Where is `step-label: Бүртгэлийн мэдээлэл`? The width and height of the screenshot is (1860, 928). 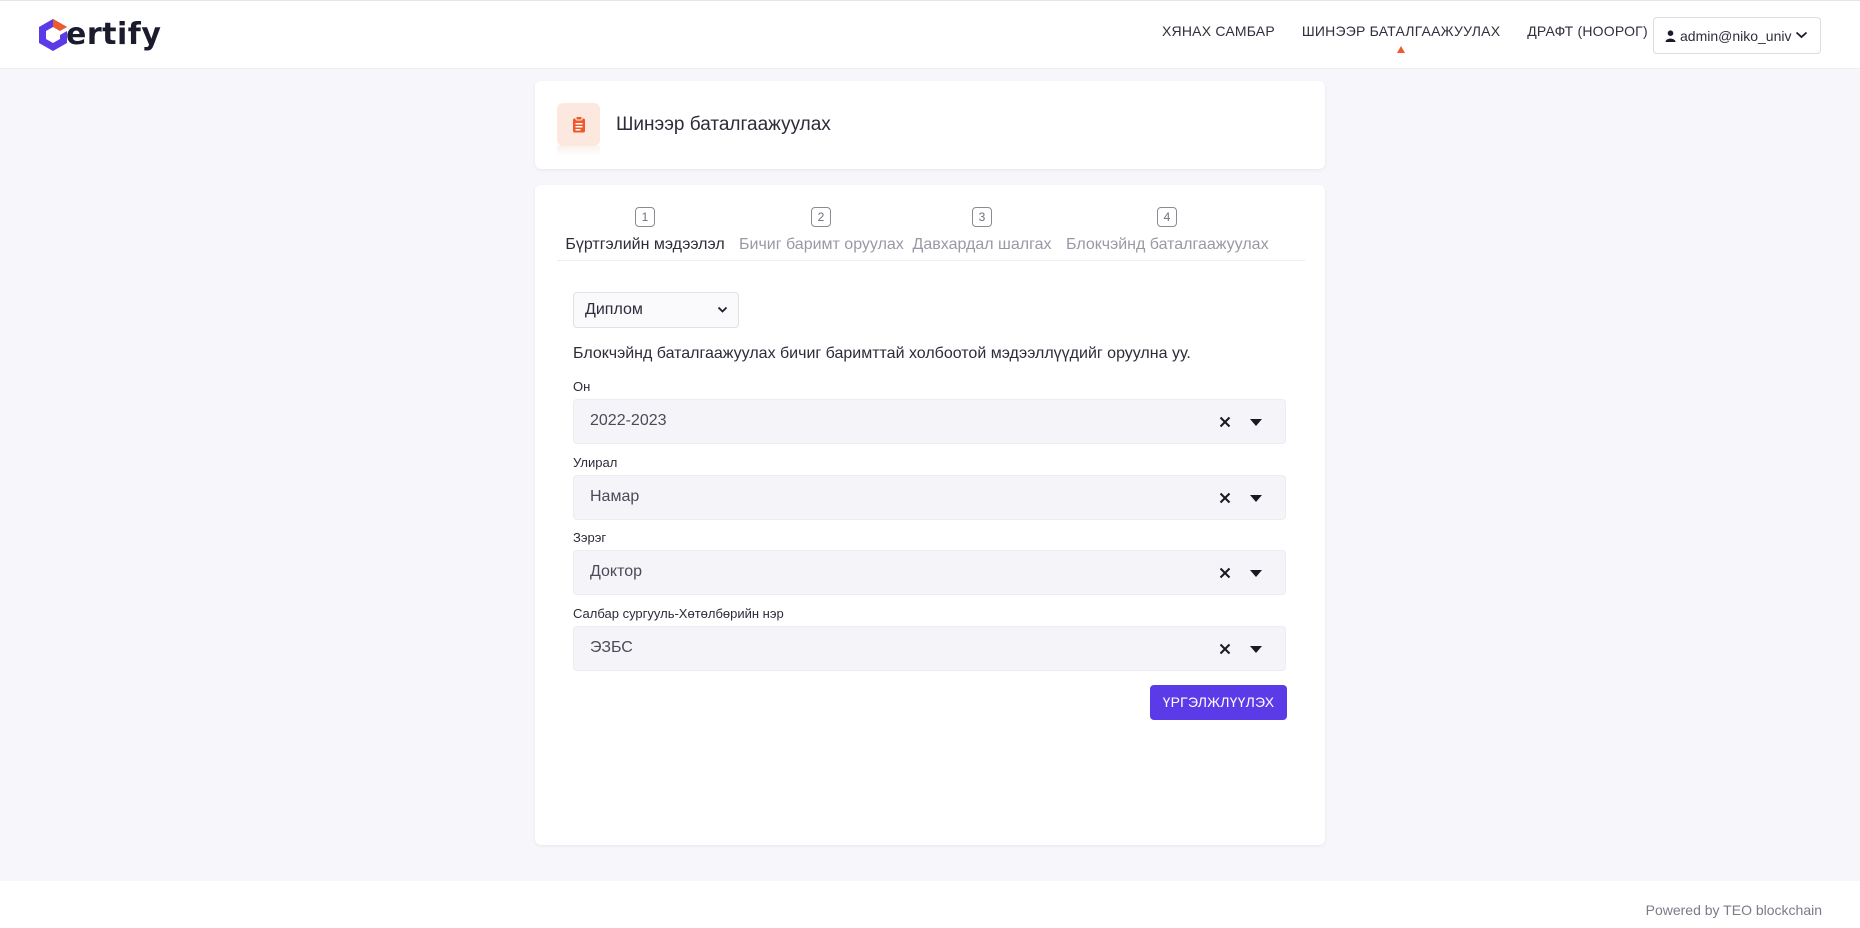 step-label: Бүртгэлийн мэдээлэл is located at coordinates (645, 244).